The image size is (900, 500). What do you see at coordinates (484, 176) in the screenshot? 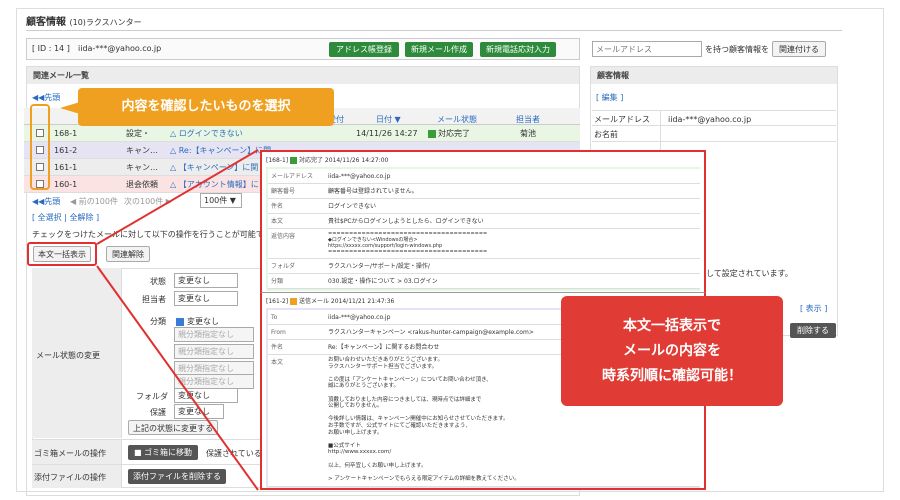
I see `overlay1-row: メールアドレス iida-***@yahoo.co.jp` at bounding box center [484, 176].